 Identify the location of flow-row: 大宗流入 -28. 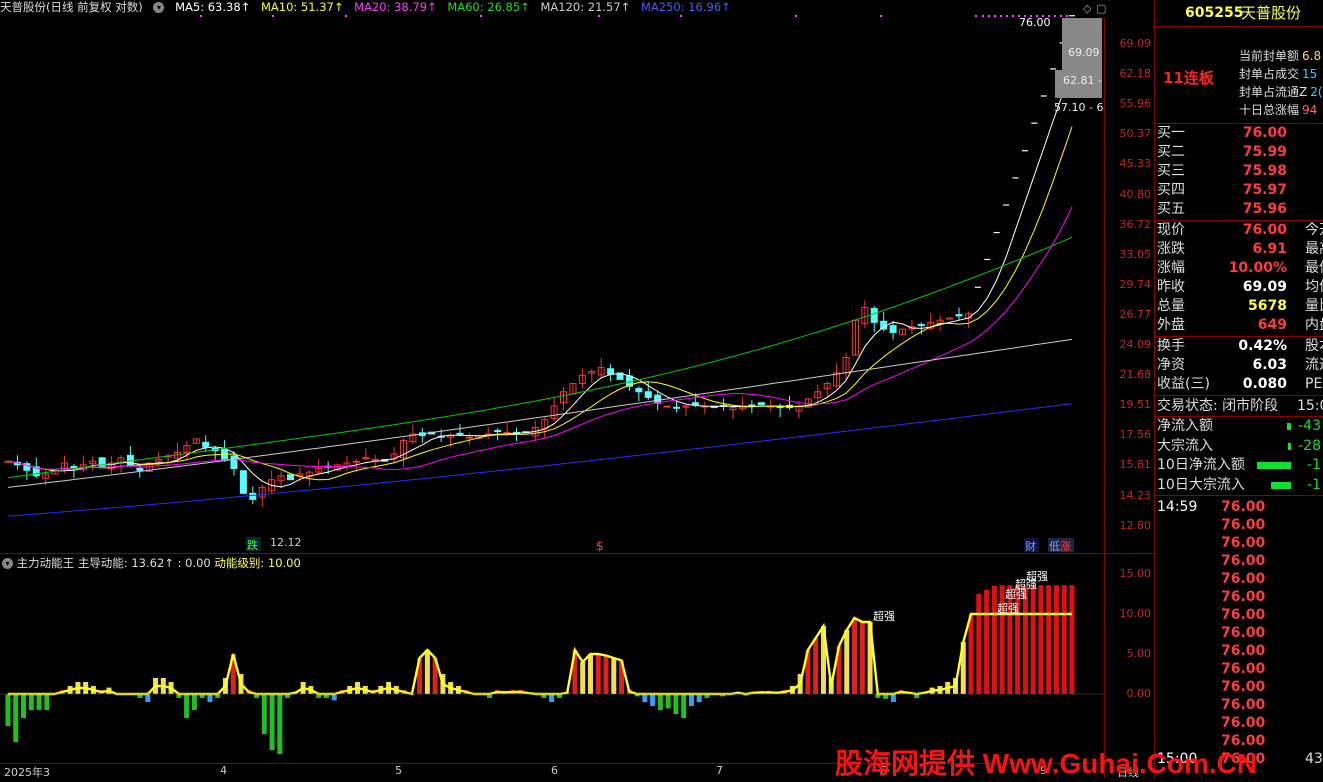
(1239, 446).